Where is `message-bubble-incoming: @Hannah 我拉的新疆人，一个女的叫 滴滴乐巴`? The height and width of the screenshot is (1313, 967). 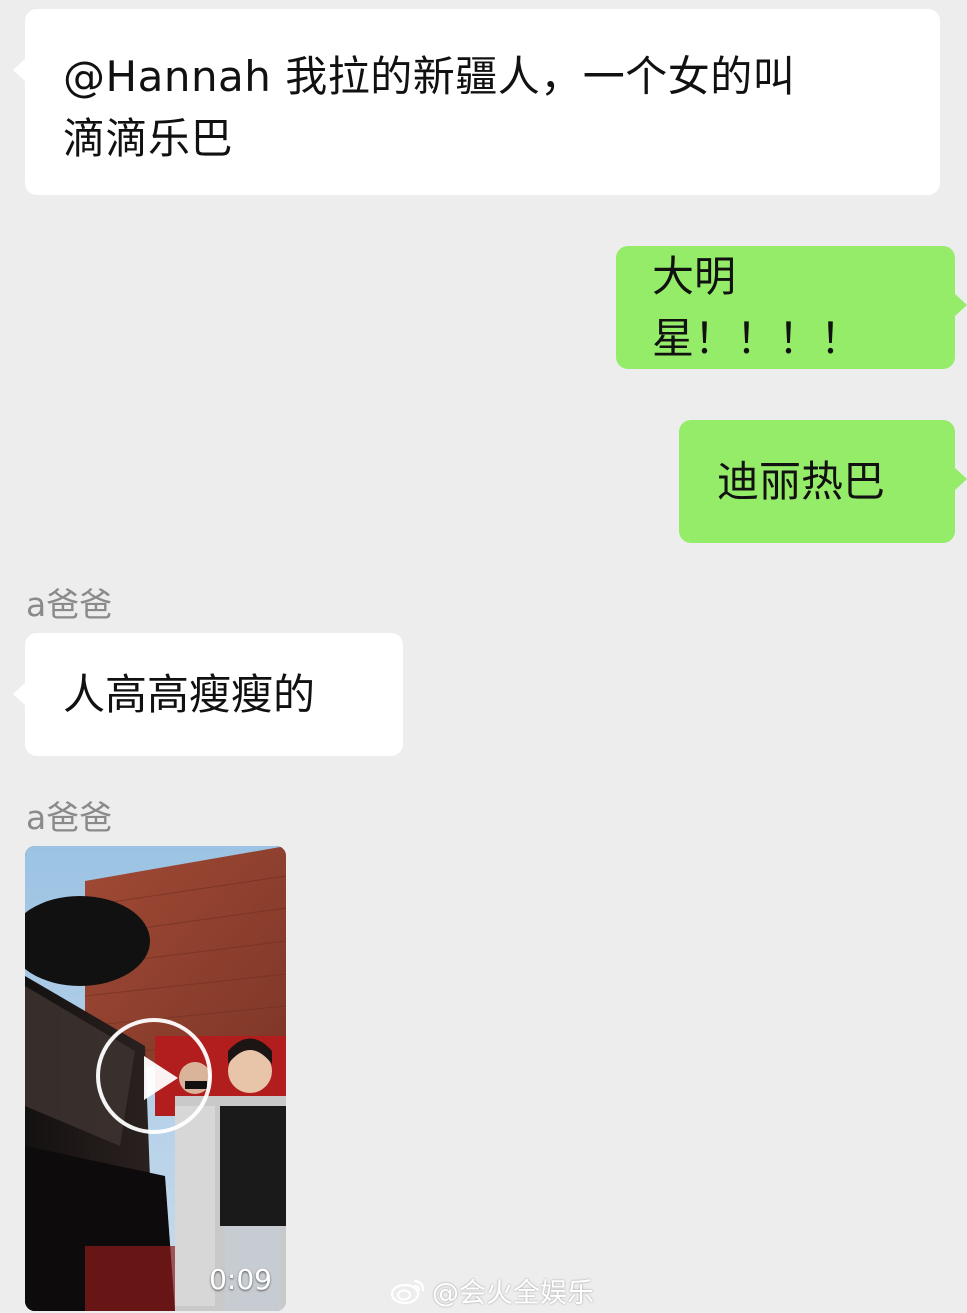
message-bubble-incoming: @Hannah 我拉的新疆人，一个女的叫 滴滴乐巴 is located at coordinates (476, 102).